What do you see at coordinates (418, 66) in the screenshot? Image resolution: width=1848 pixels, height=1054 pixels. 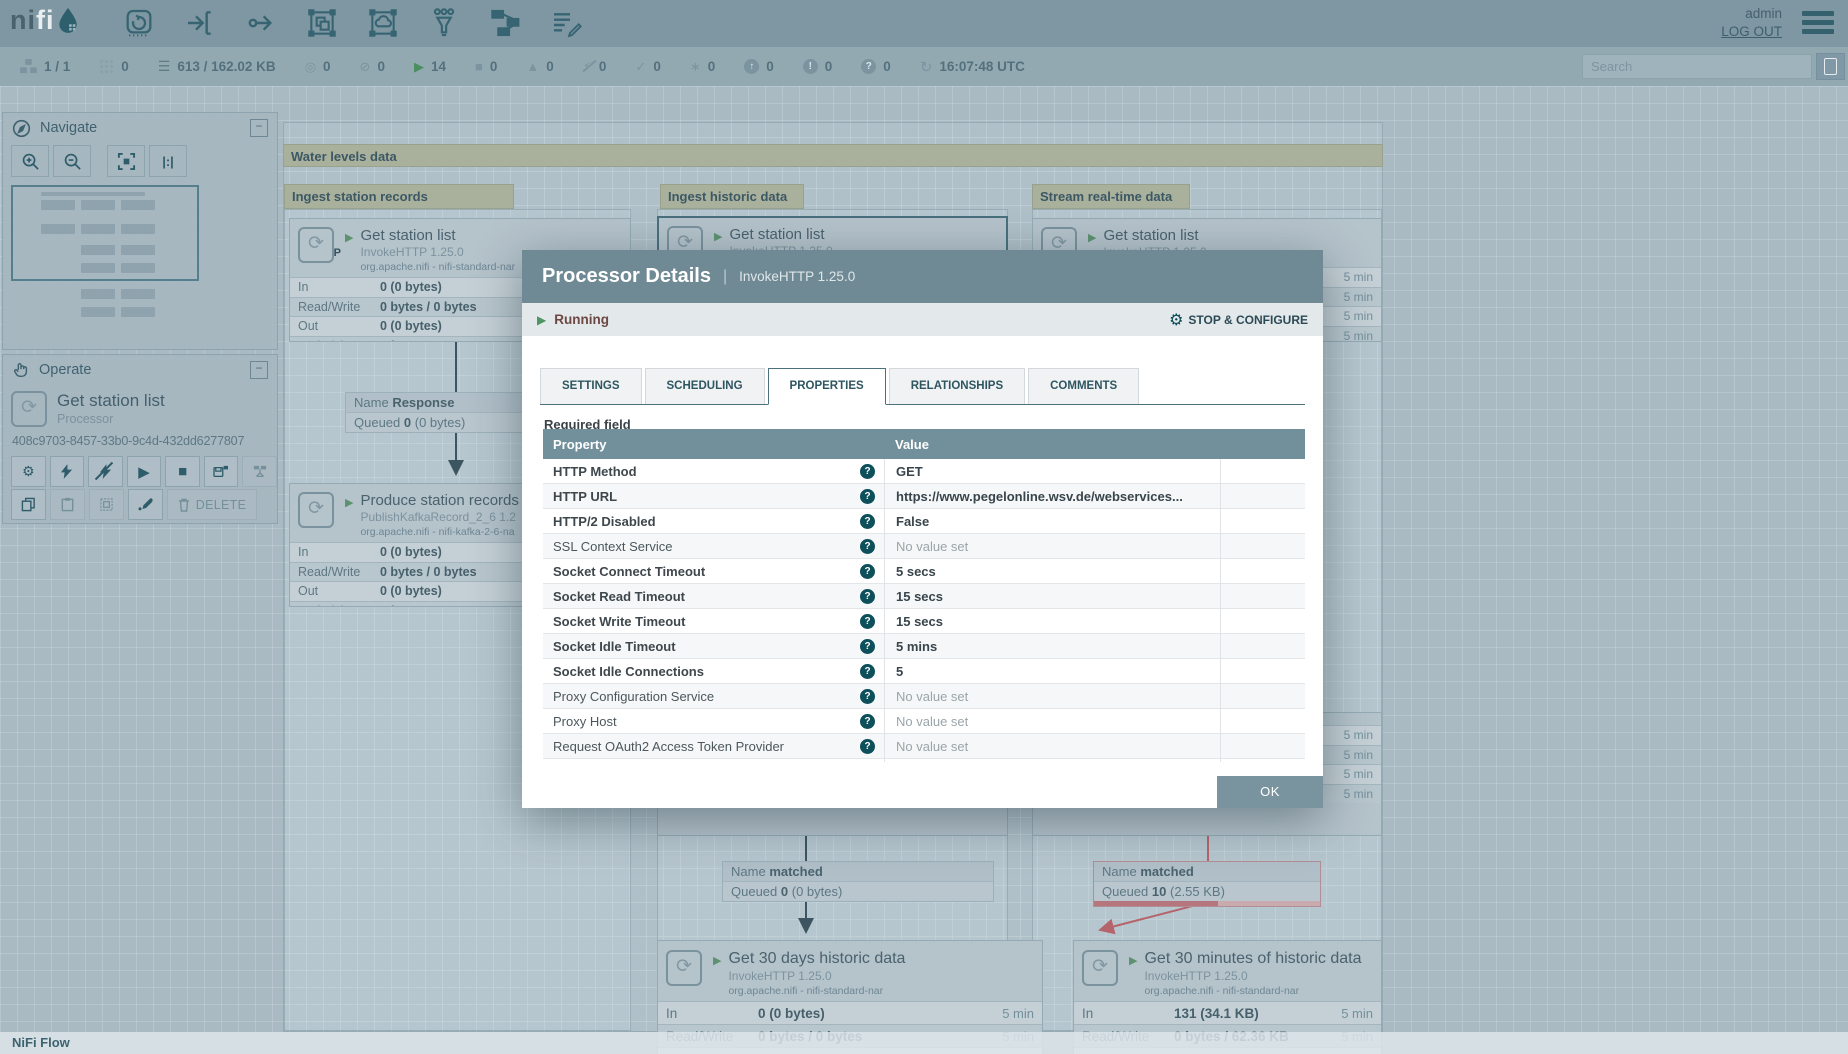 I see `running-icon: ▶` at bounding box center [418, 66].